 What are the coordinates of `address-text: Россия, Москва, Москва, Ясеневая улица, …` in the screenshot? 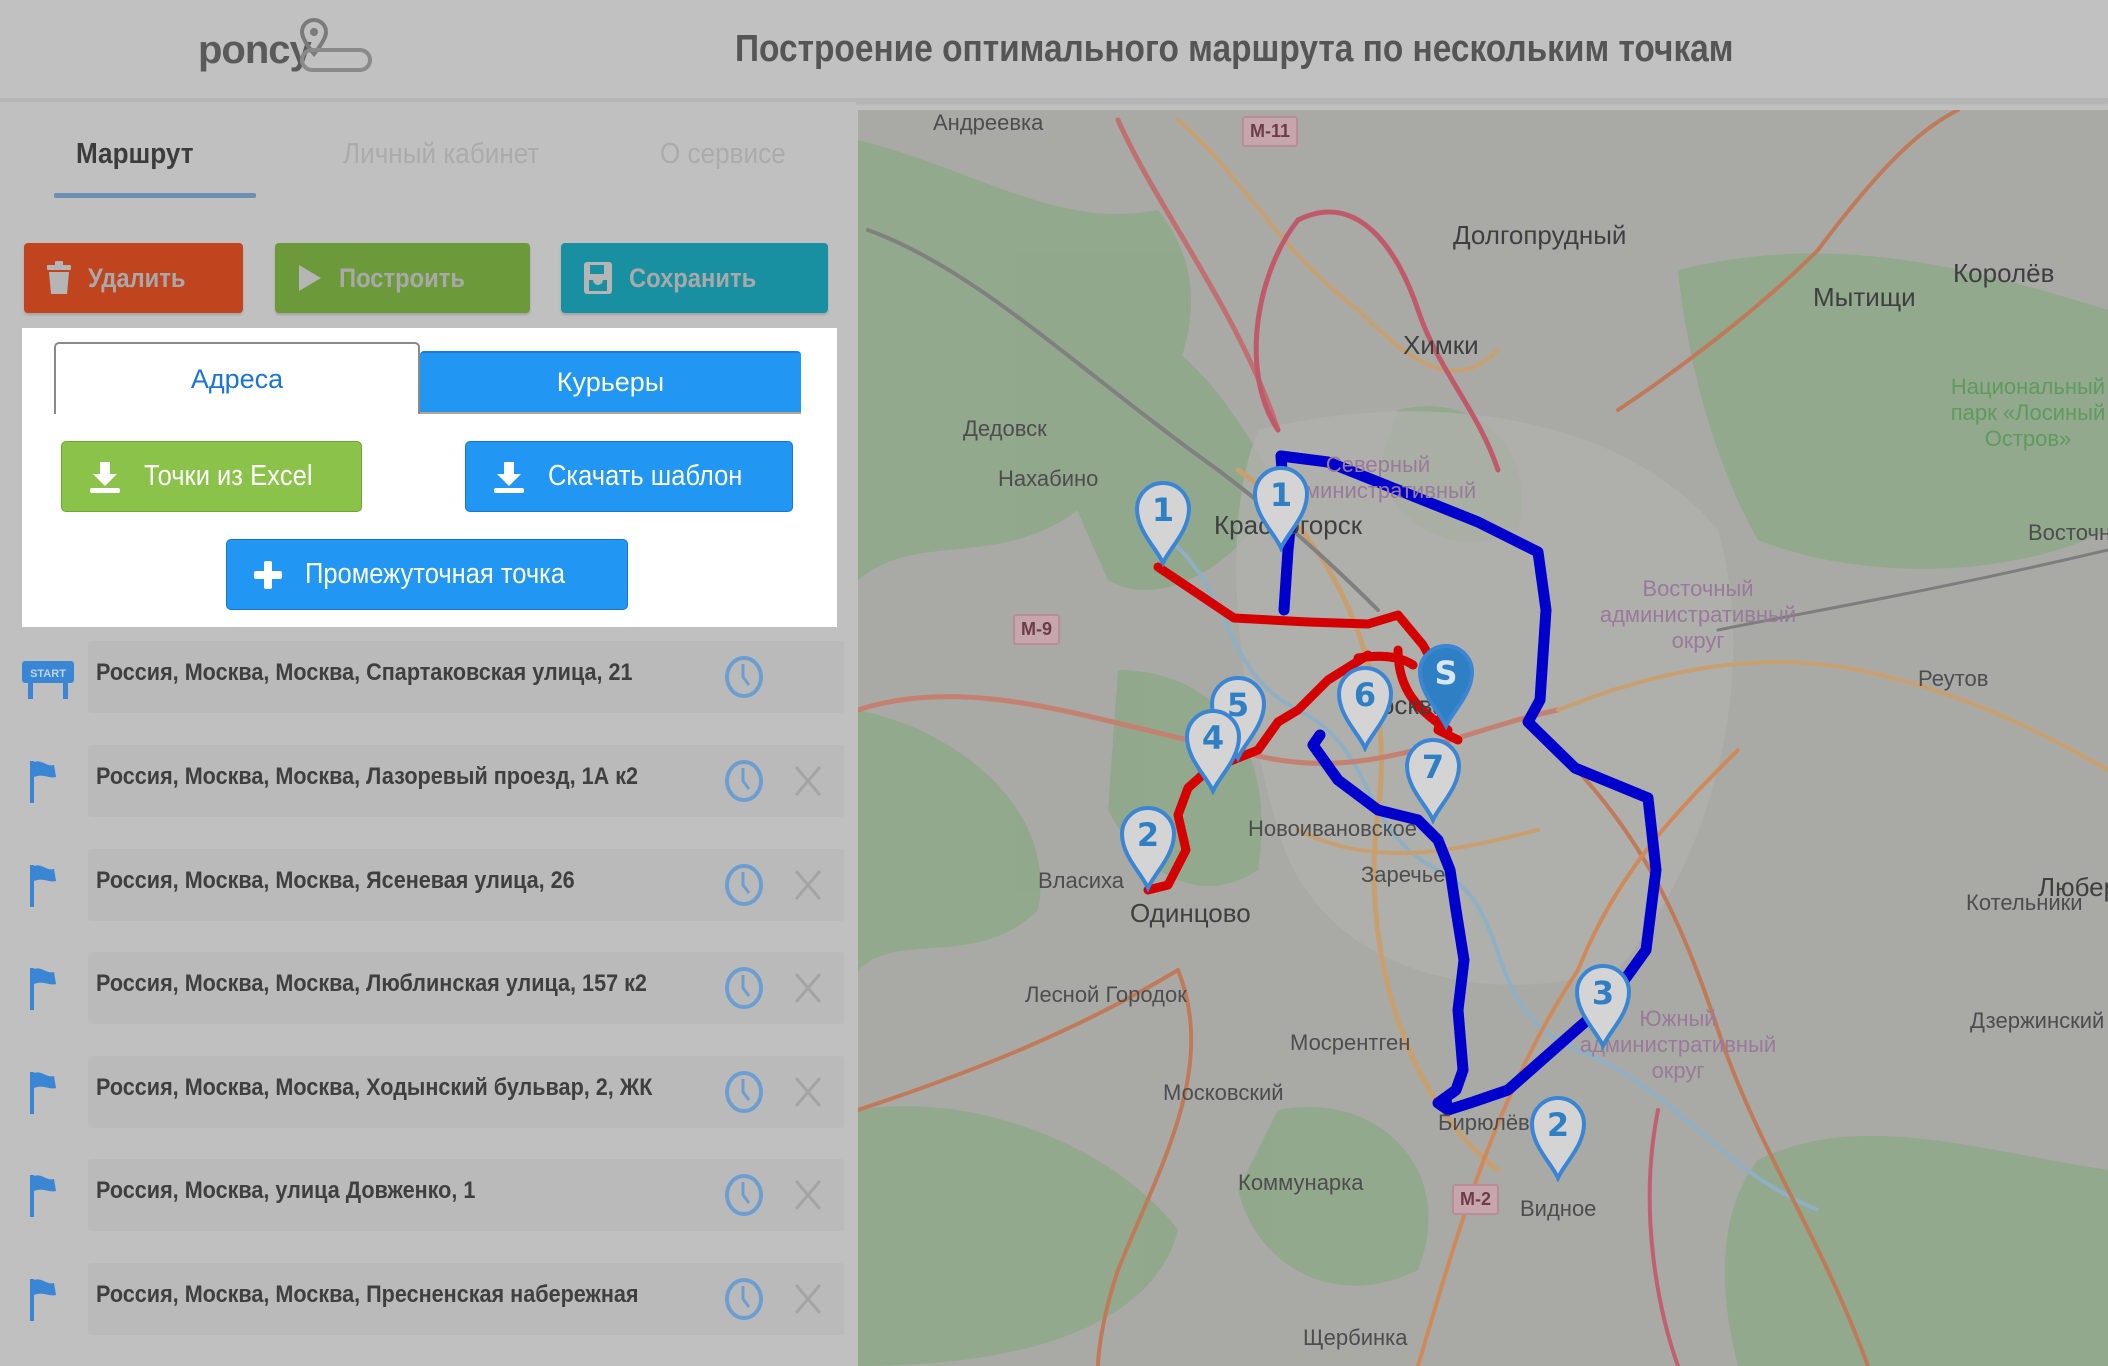 It's located at (335, 880).